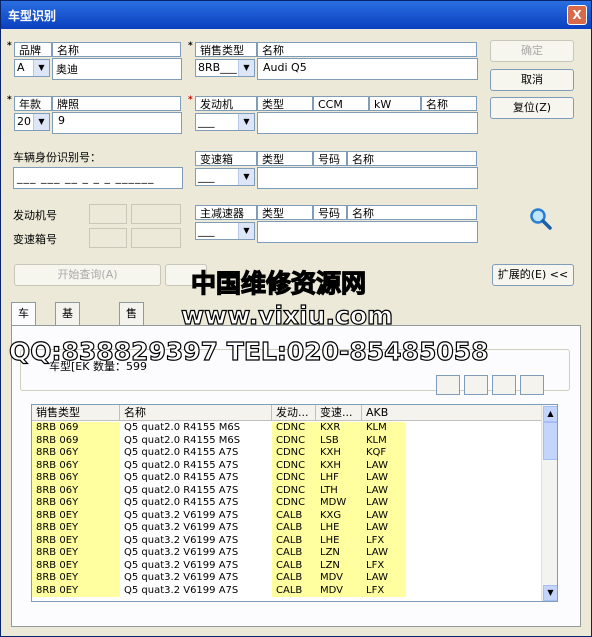 The height and width of the screenshot is (637, 592). Describe the element at coordinates (287, 565) in the screenshot. I see `table-row: 8RB 0EY Q5 quat3.2 V6199 A7S CALB LZN LFX` at that location.